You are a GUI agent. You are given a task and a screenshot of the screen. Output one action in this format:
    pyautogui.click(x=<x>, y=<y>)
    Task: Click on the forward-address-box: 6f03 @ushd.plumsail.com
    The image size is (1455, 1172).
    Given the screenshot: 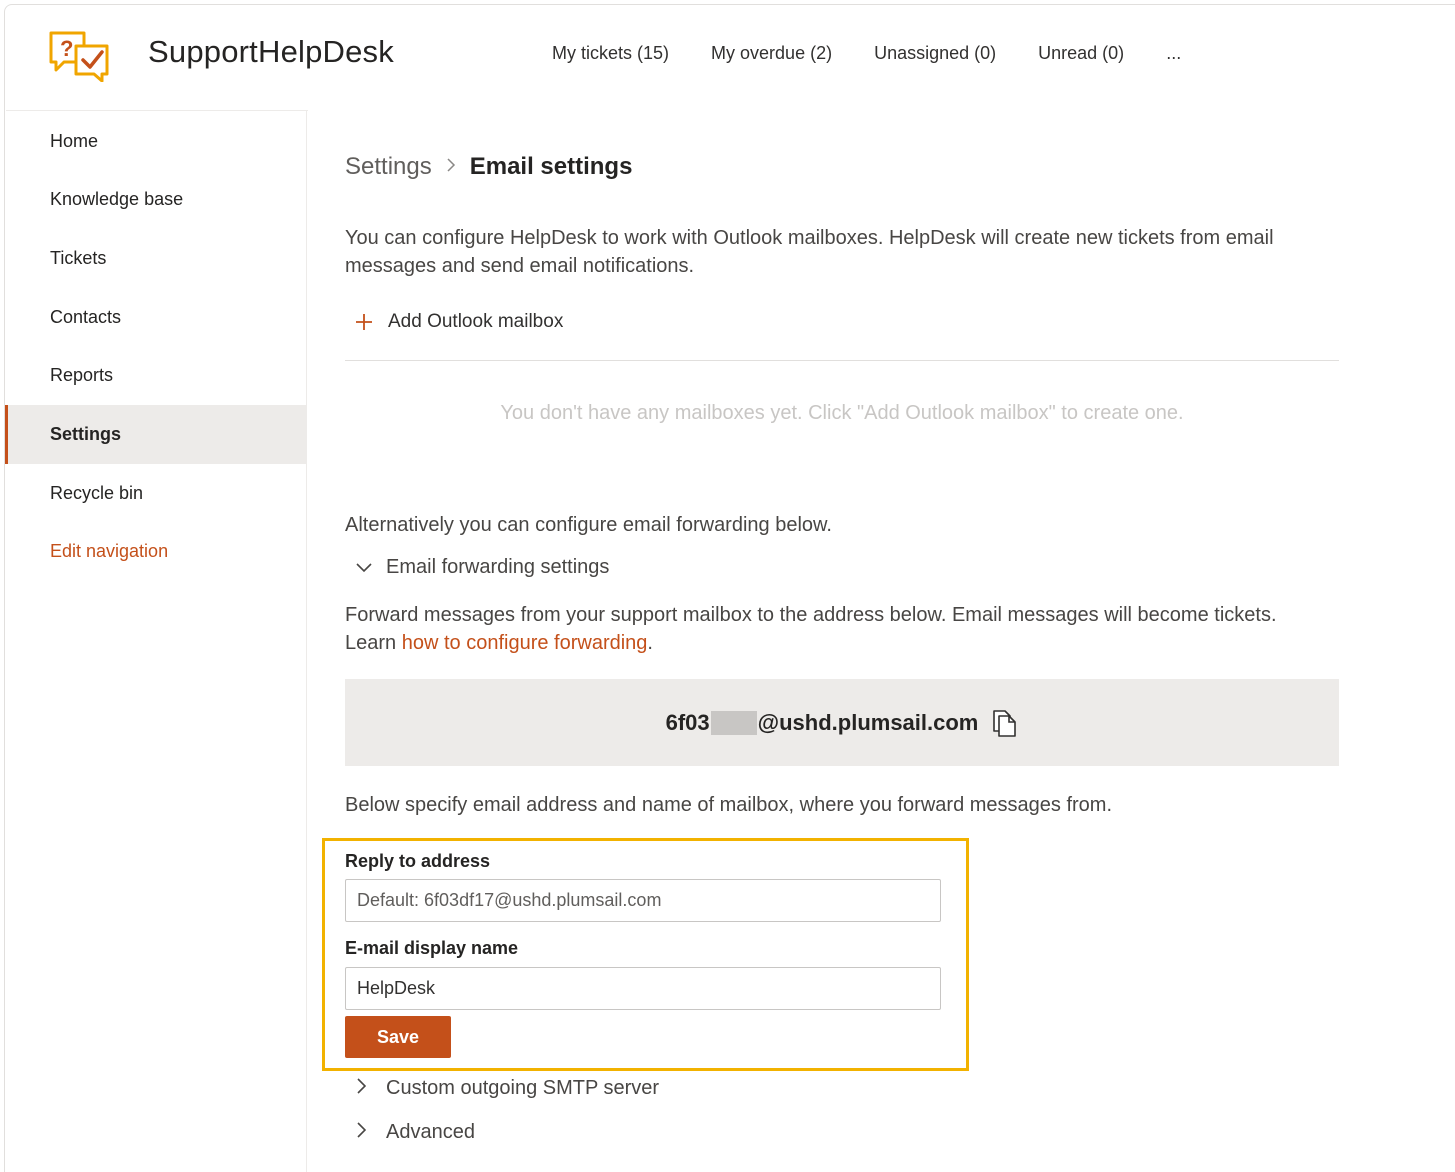 What is the action you would take?
    pyautogui.click(x=842, y=722)
    